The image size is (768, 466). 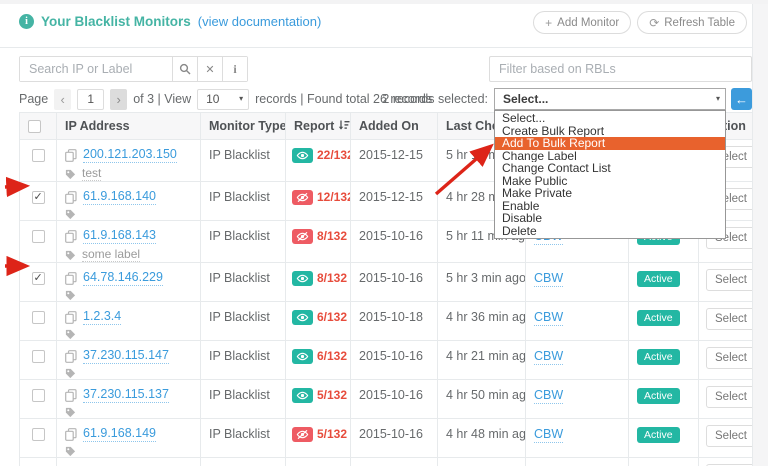 I want to click on bulk-menu-item: Add To Bulk Report, so click(x=610, y=143).